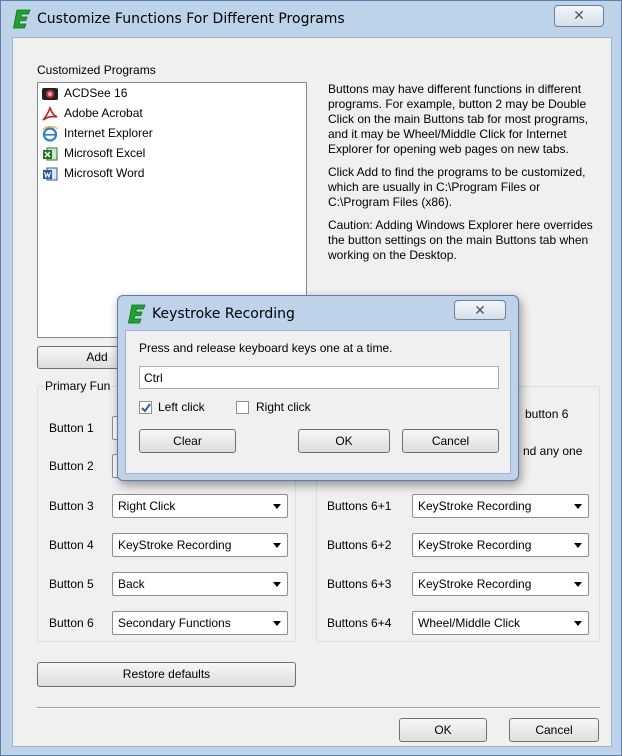 The width and height of the screenshot is (622, 756). Describe the element at coordinates (200, 545) in the screenshot. I see `button-4-select: KeyStroke Recording` at that location.